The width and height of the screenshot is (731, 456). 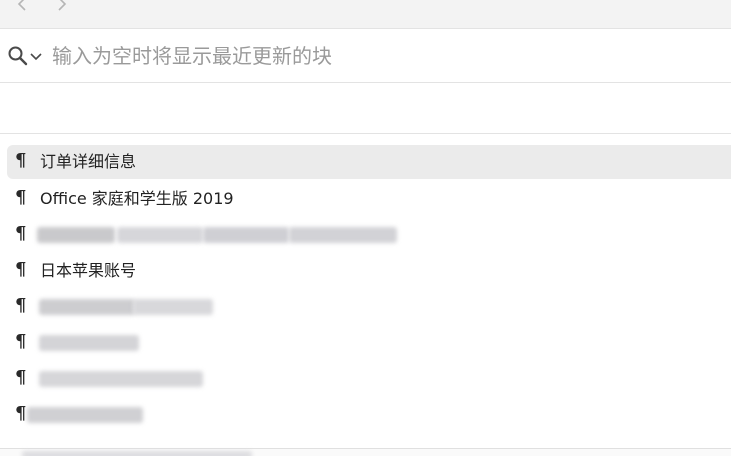 What do you see at coordinates (137, 198) in the screenshot?
I see `result-item-label: Office 家庭和学生版 2019` at bounding box center [137, 198].